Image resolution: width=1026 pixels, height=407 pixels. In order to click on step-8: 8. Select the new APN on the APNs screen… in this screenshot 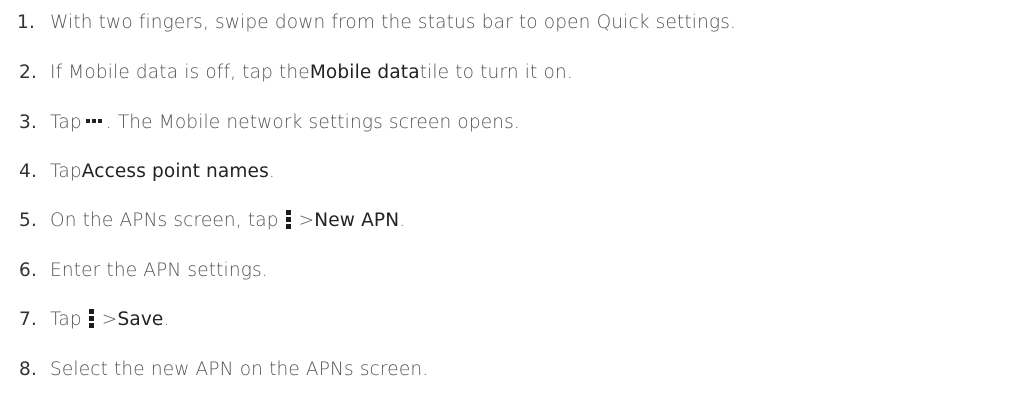, I will do `click(214, 369)`.